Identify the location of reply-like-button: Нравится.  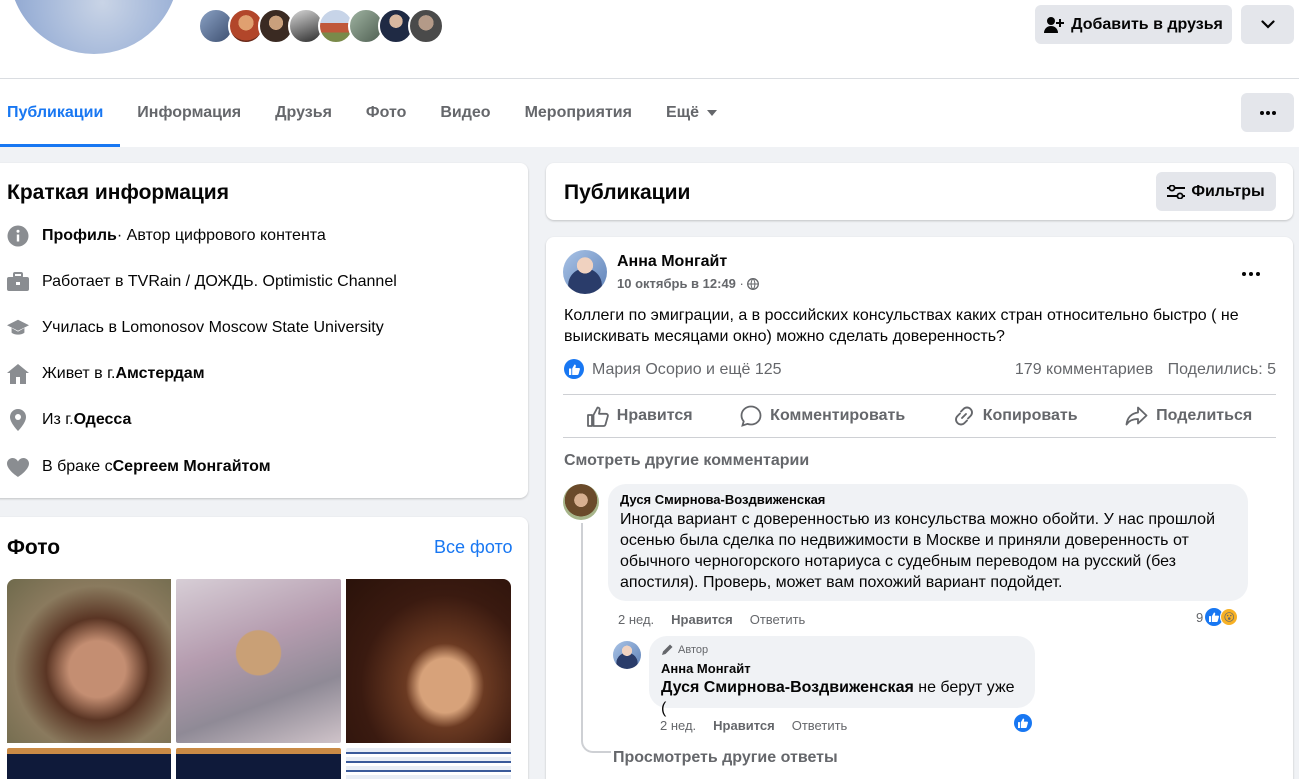
(744, 725).